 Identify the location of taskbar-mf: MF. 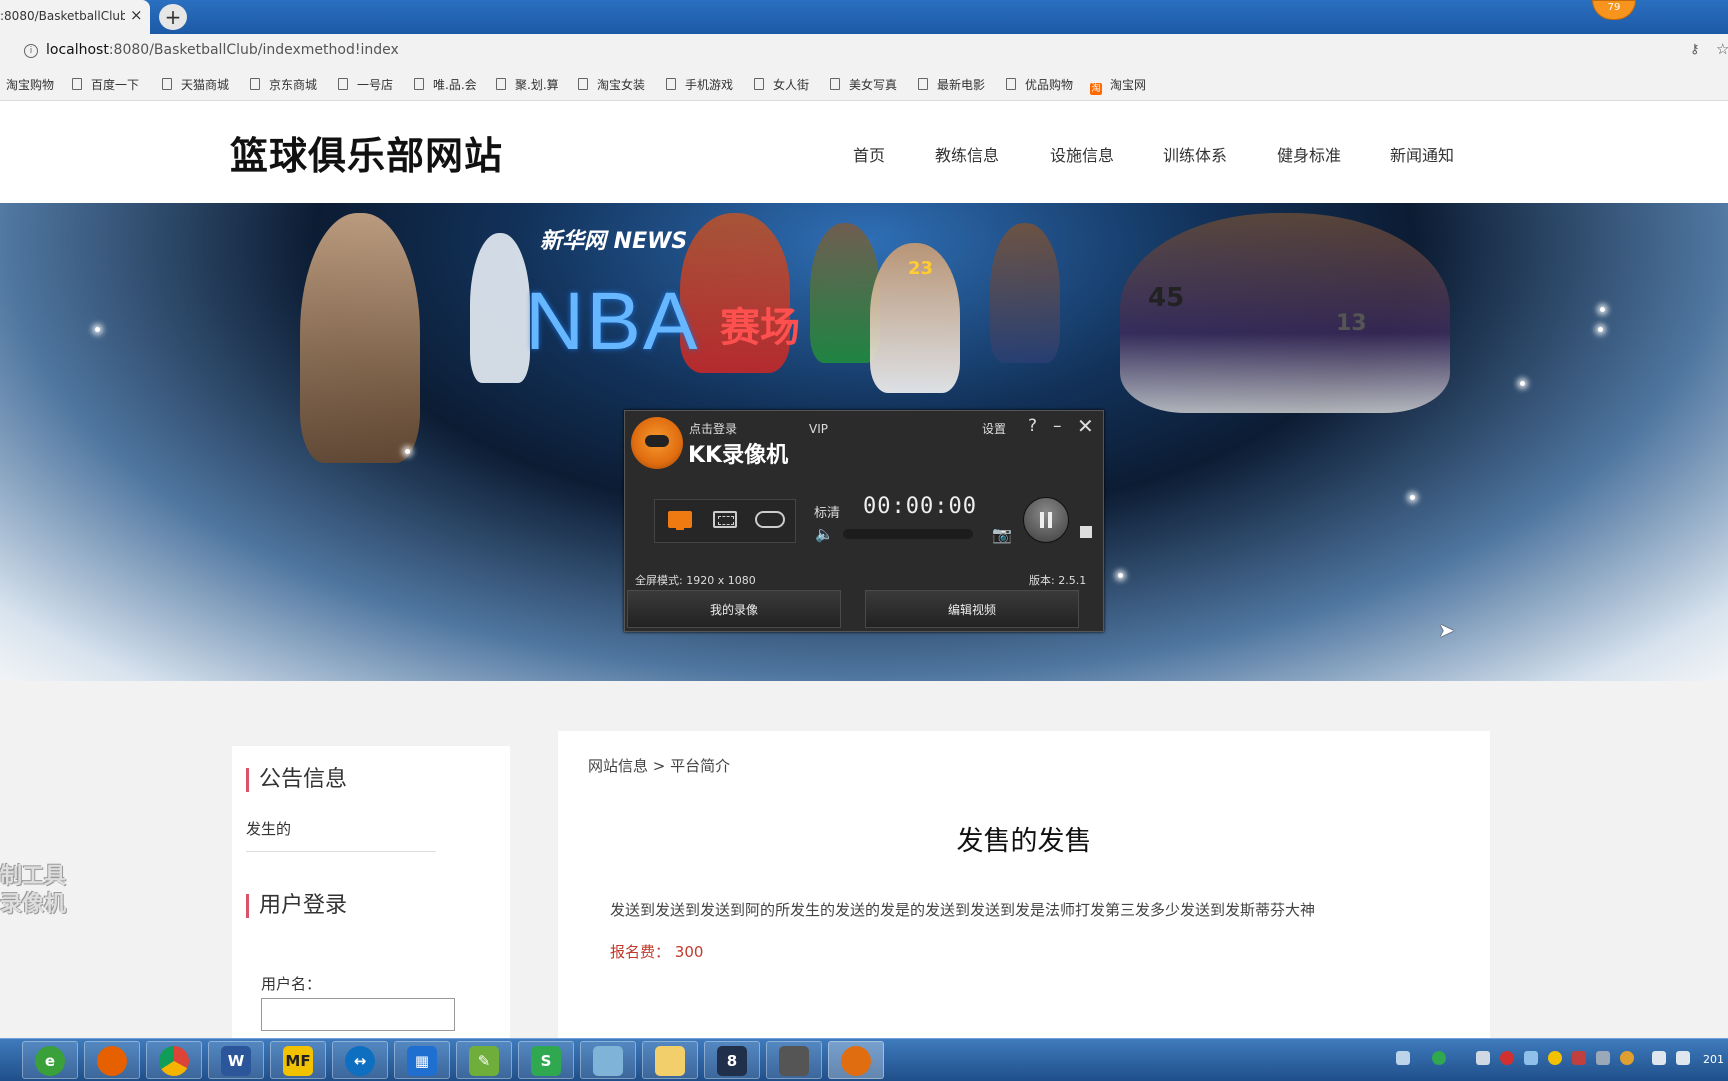
(298, 1060).